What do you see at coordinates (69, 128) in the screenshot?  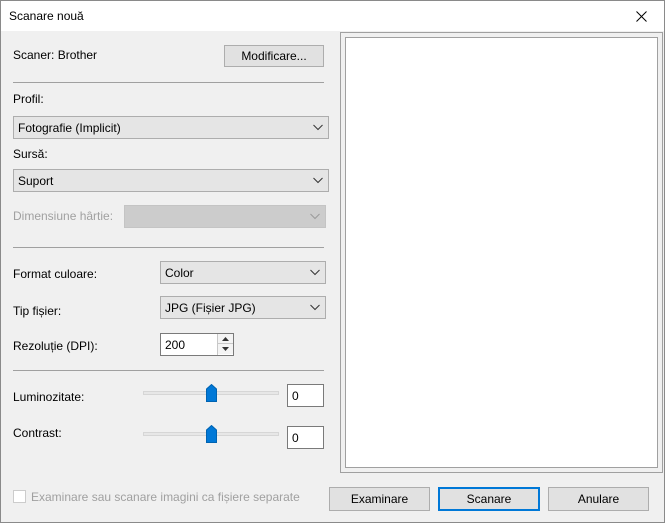 I see `profile-value: Fotografie (Implicit)` at bounding box center [69, 128].